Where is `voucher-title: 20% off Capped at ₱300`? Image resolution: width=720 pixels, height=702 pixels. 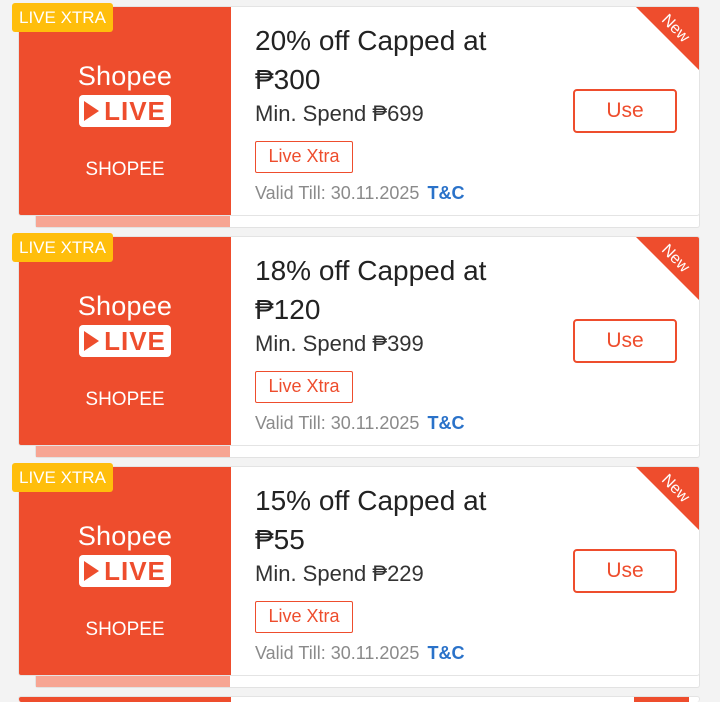 voucher-title: 20% off Capped at ₱300 is located at coordinates (400, 60).